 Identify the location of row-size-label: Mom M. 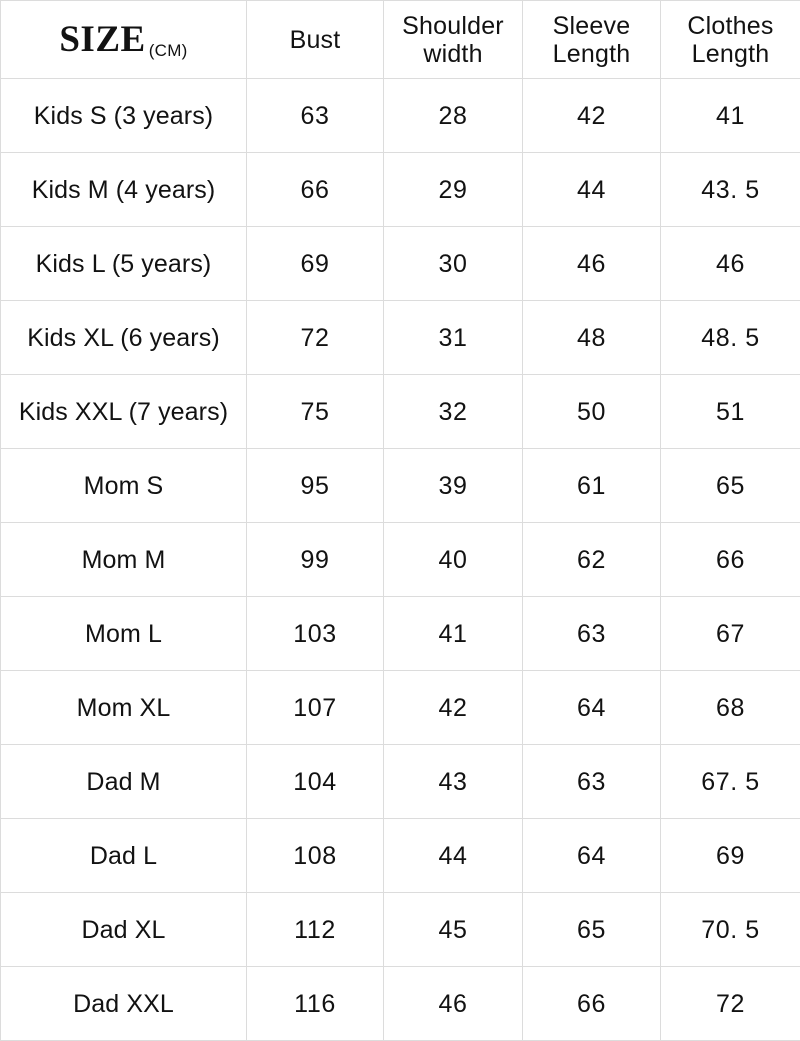
(124, 560).